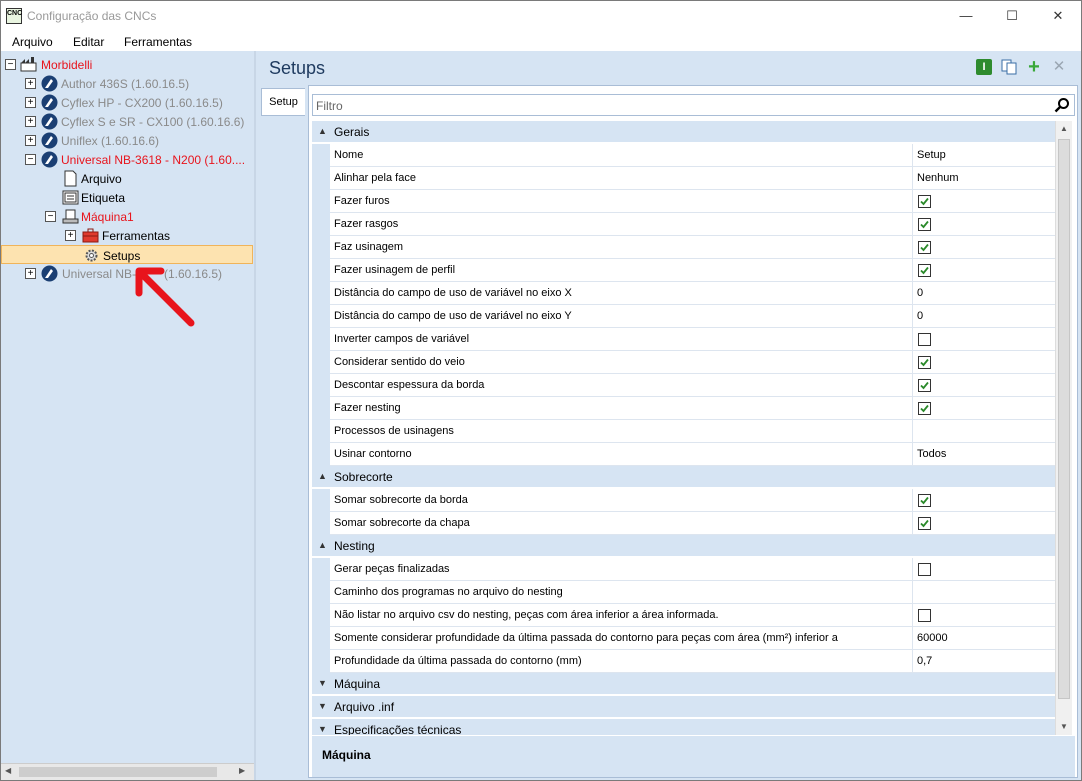 The height and width of the screenshot is (781, 1082). What do you see at coordinates (683, 339) in the screenshot?
I see `property-row: Inverter campos de variável` at bounding box center [683, 339].